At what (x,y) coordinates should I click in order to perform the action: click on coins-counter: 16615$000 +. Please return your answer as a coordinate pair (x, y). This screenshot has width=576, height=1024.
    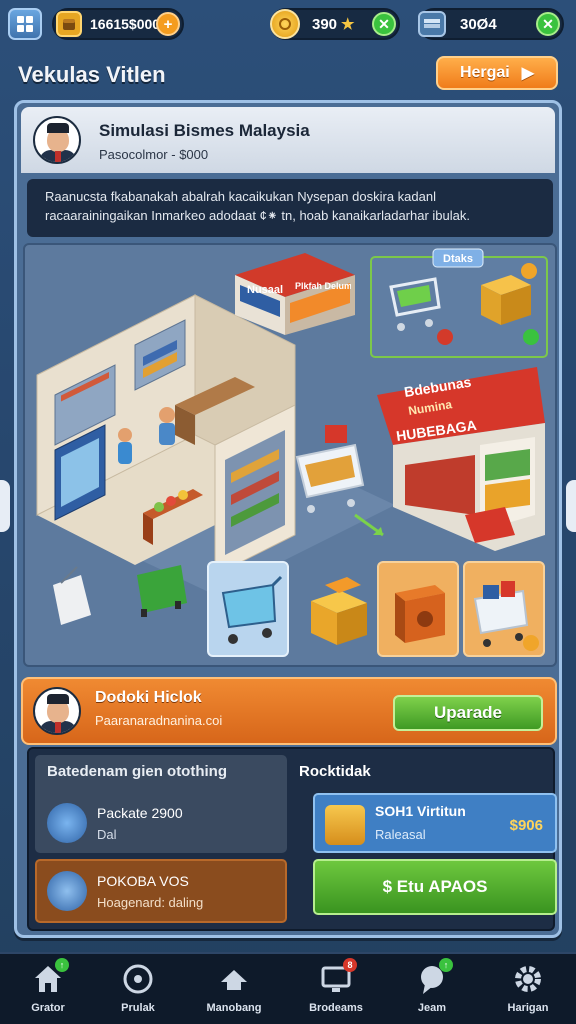
    Looking at the image, I should click on (118, 24).